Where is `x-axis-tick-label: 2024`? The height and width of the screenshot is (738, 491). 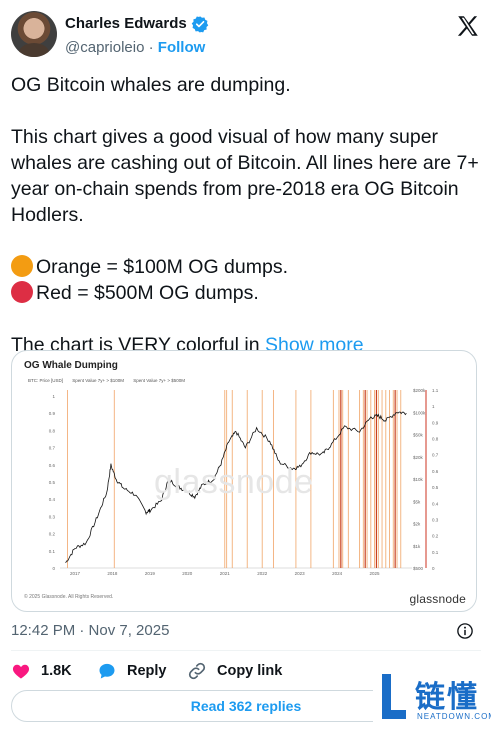
x-axis-tick-label: 2024 is located at coordinates (337, 573).